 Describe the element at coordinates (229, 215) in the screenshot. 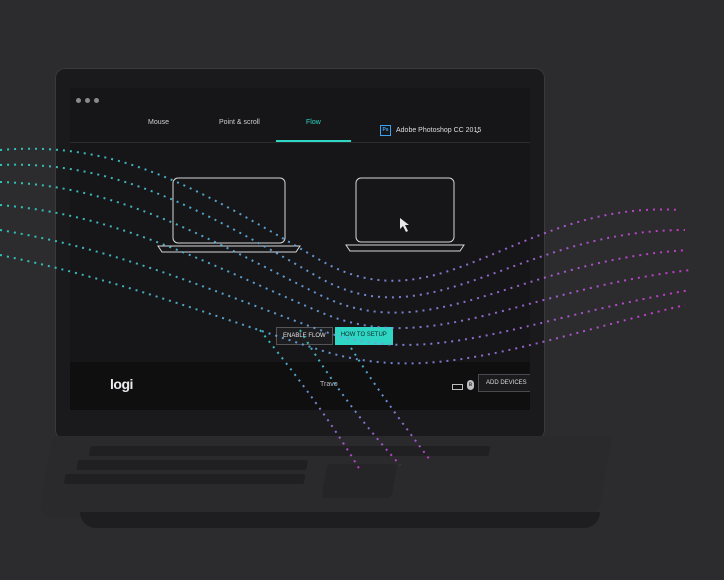

I see `laptop-outline-left-icon` at that location.